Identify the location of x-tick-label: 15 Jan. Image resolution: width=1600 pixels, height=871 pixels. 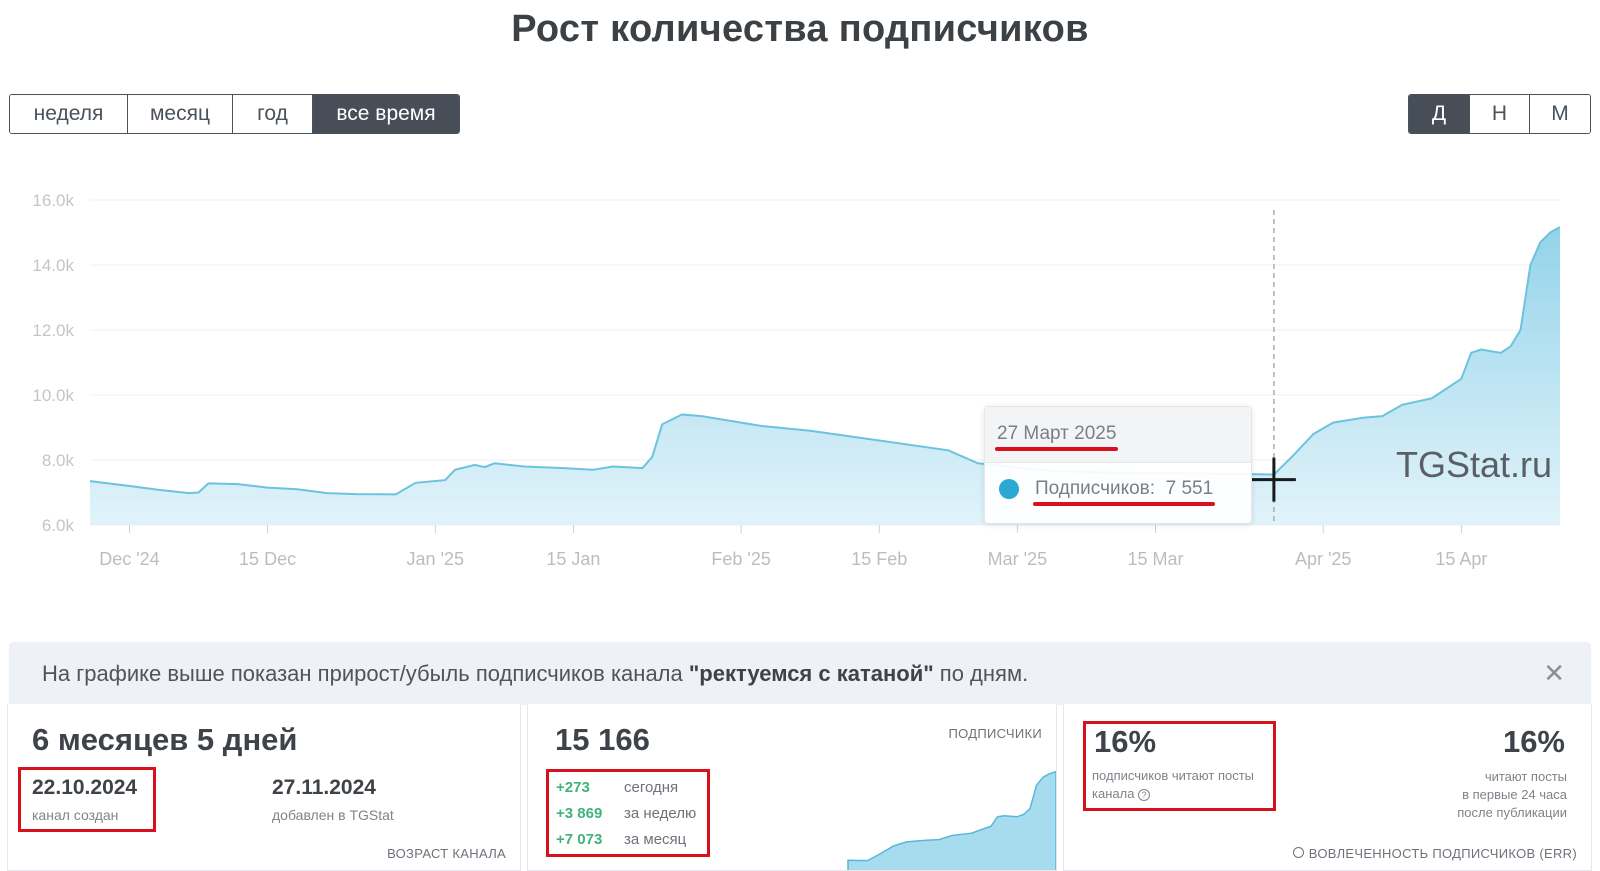
(573, 559).